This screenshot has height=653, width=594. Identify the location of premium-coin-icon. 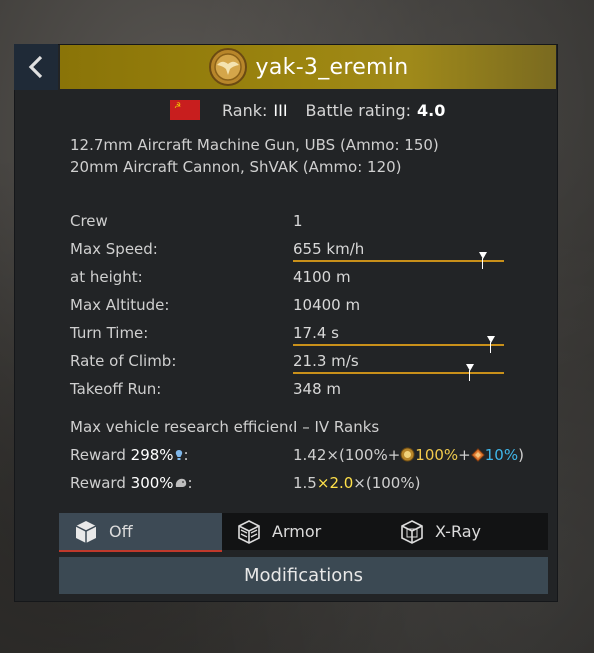
(407, 454).